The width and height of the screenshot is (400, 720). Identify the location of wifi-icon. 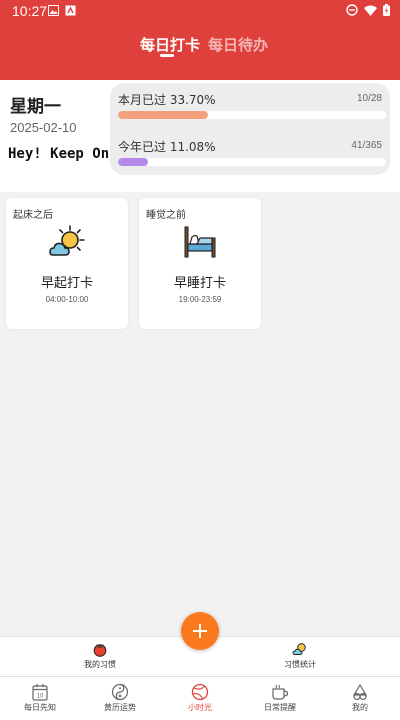
(370, 10).